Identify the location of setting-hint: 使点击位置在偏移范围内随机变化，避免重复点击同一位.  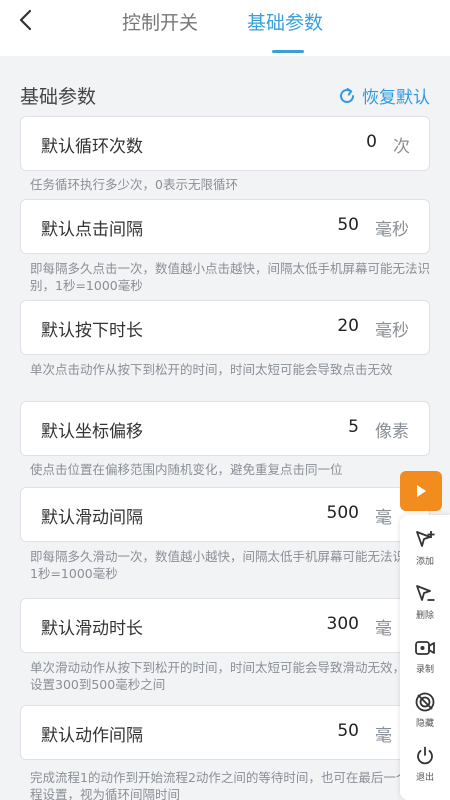
(186, 469).